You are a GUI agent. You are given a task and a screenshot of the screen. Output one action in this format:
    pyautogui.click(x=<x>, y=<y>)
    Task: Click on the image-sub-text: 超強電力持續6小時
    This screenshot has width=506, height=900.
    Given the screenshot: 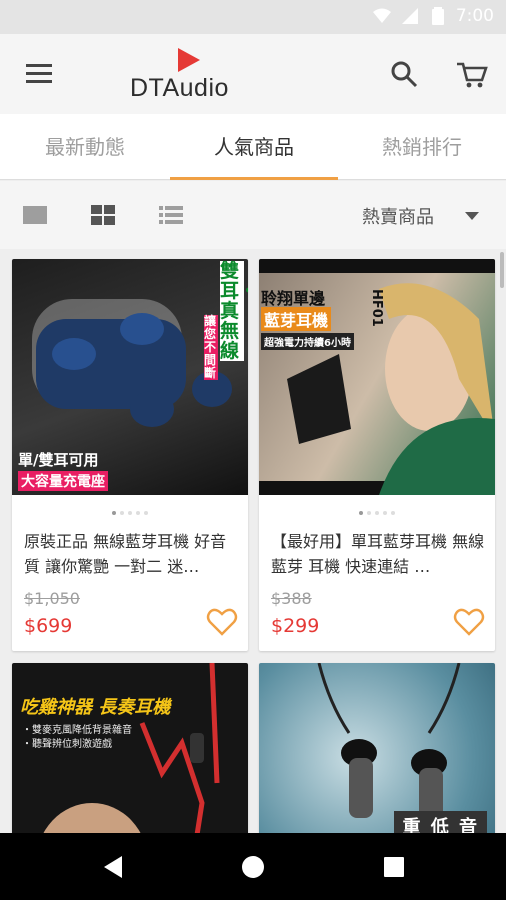 What is the action you would take?
    pyautogui.click(x=307, y=341)
    